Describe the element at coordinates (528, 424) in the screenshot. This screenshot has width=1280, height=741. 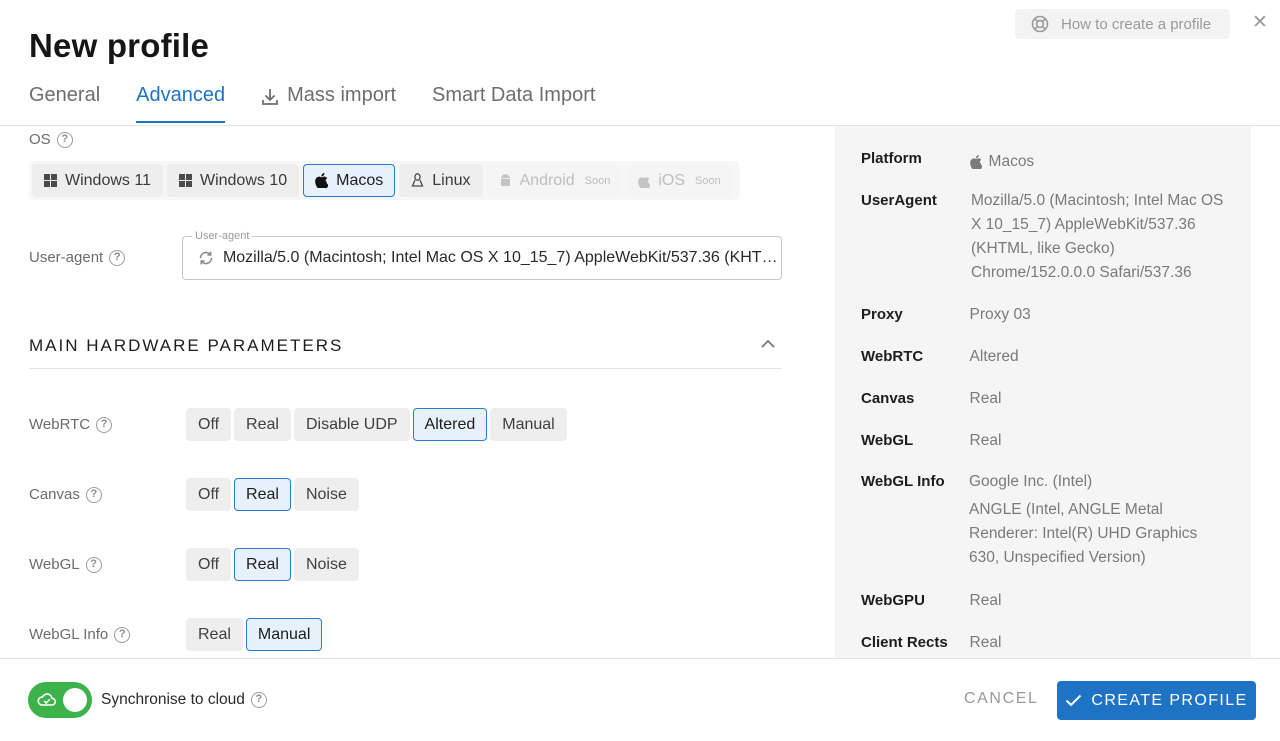
I see `webrtc-option-manual: Manual` at that location.